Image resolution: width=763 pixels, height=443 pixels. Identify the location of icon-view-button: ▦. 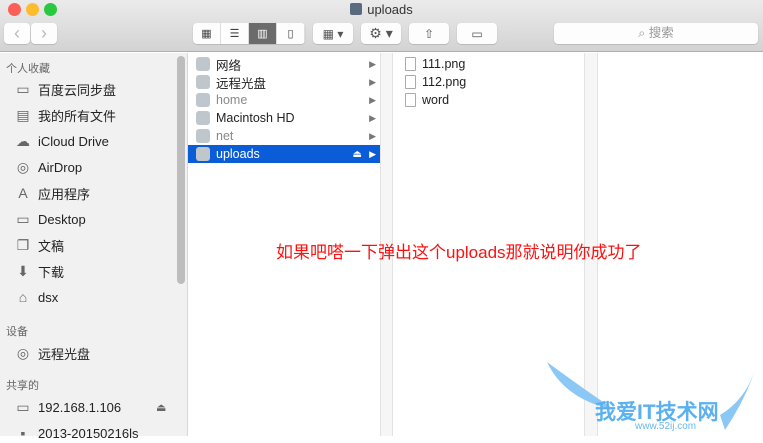
(207, 33).